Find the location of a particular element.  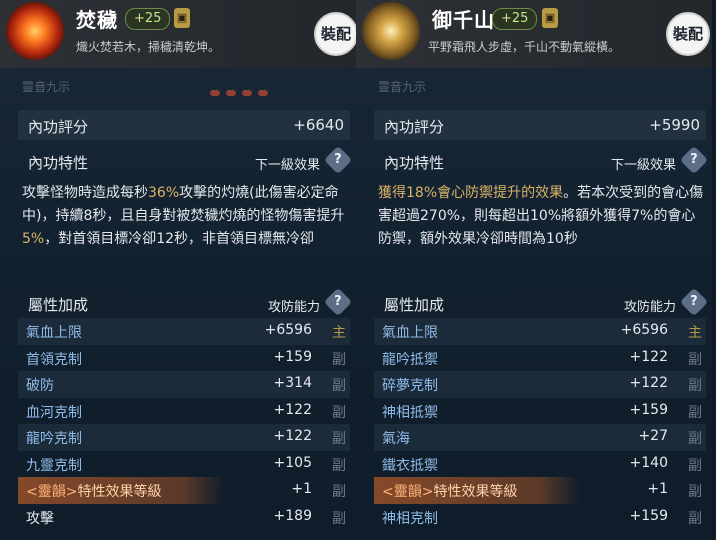

attribute-name: 碎夢克制 is located at coordinates (410, 386).